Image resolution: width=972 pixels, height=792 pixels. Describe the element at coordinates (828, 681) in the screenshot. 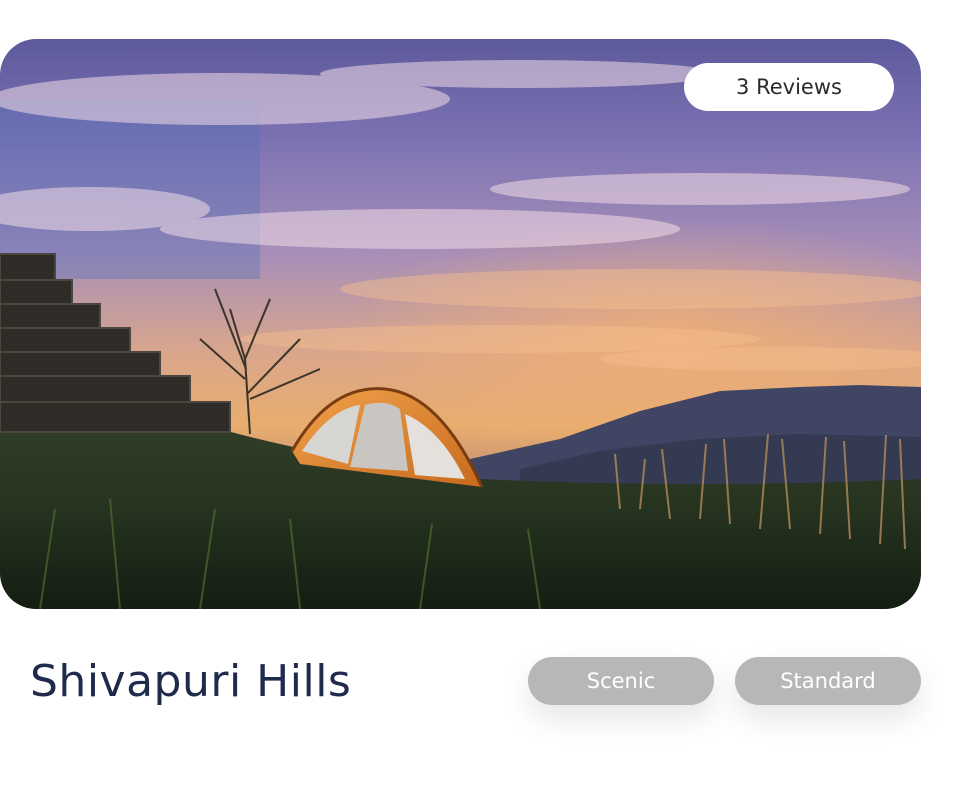

I see `tag-standard: Standard` at that location.